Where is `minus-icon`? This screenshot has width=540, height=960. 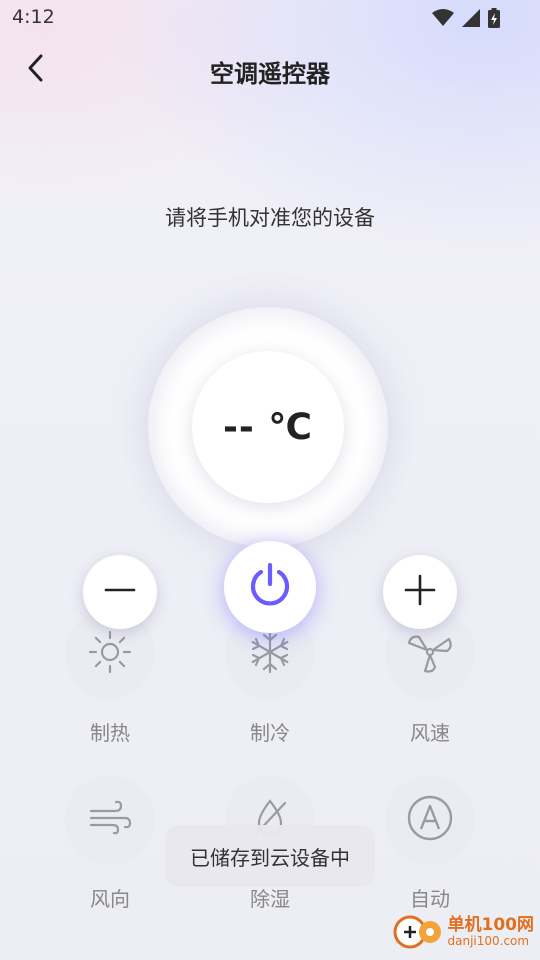
minus-icon is located at coordinates (120, 592).